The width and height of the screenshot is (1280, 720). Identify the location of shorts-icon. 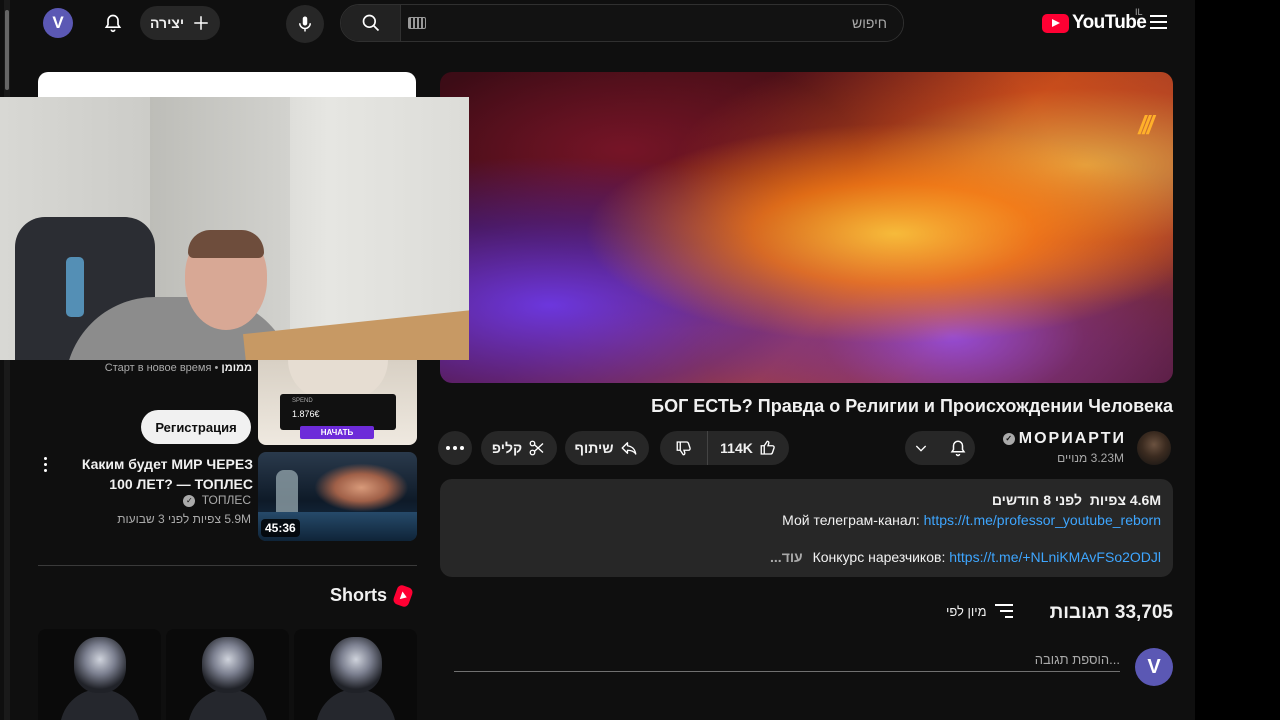
(403, 595).